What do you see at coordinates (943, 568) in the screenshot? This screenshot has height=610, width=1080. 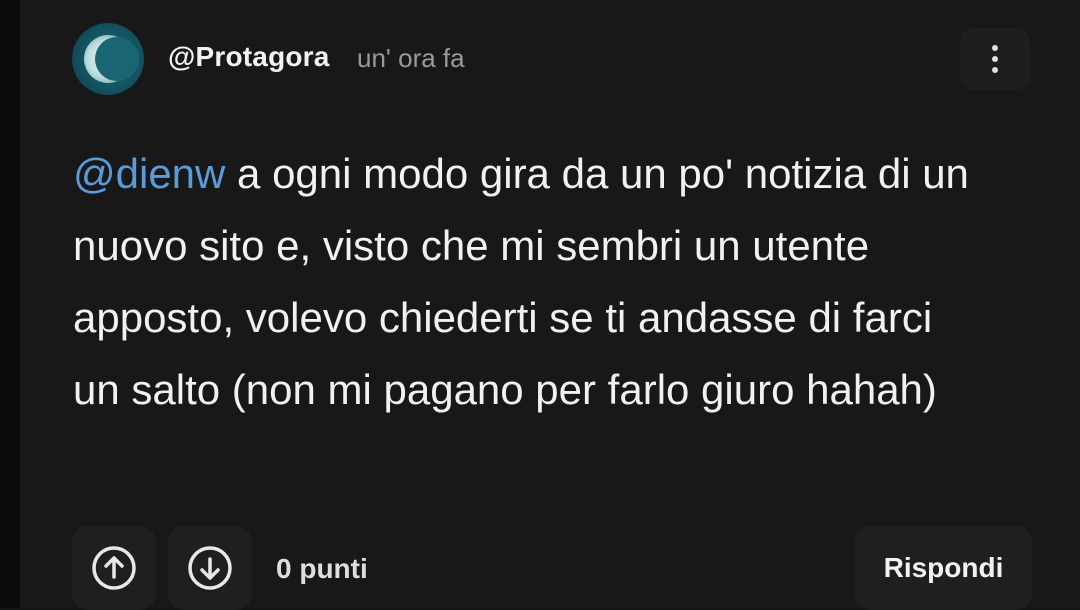 I see `reply-button: Rispondi` at bounding box center [943, 568].